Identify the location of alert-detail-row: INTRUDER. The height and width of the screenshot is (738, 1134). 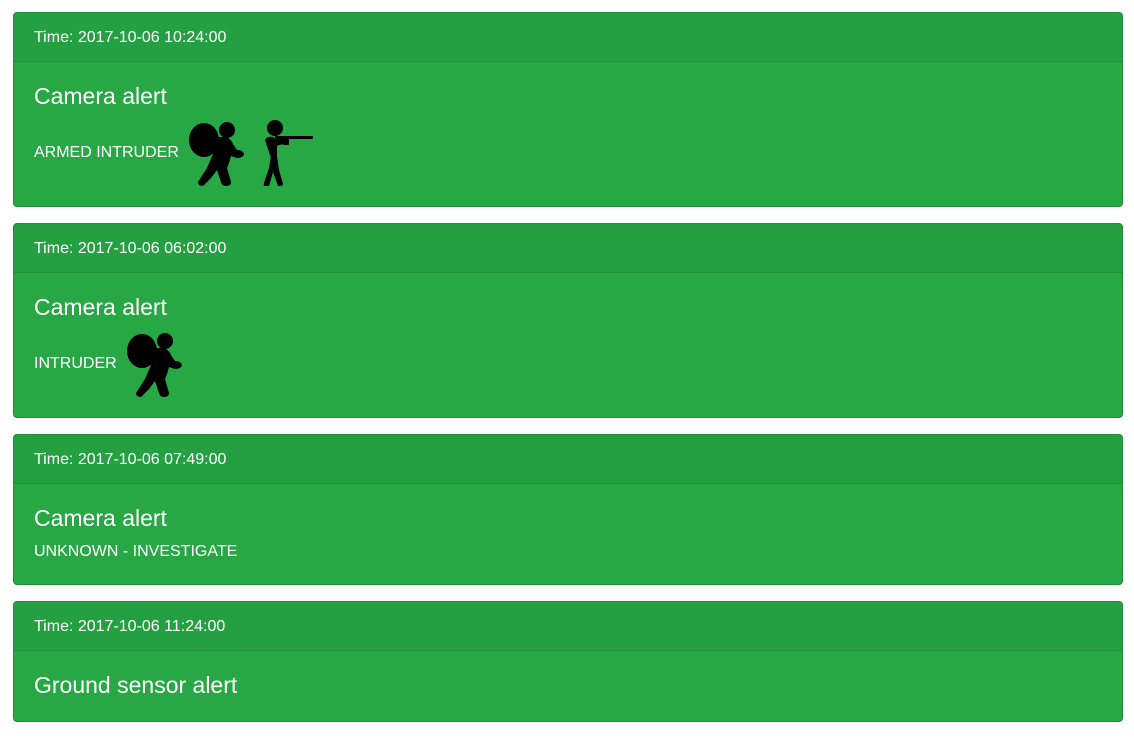
(568, 364).